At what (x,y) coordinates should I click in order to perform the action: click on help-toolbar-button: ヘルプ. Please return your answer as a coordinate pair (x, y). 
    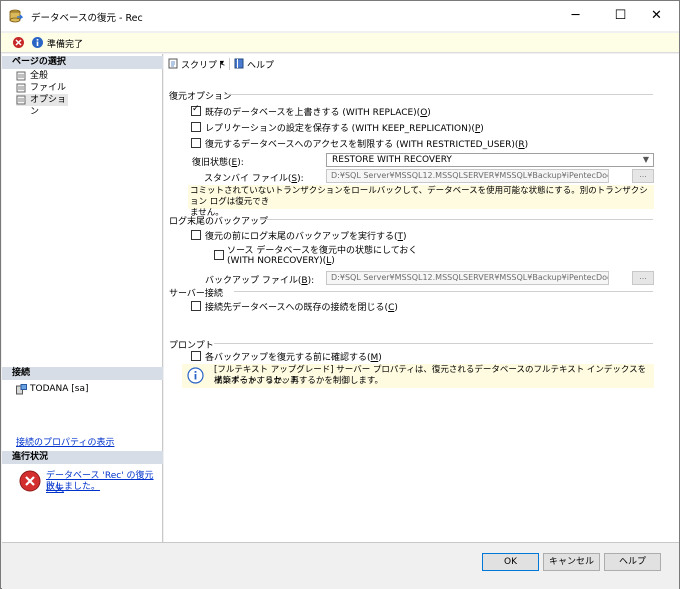
    Looking at the image, I should click on (260, 64).